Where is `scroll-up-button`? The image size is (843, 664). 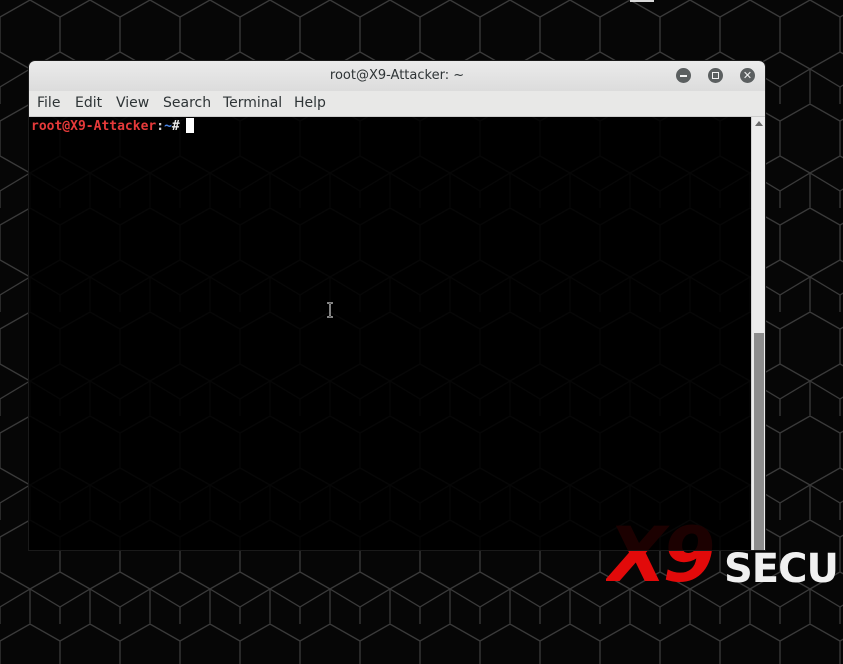
scroll-up-button is located at coordinates (758, 123).